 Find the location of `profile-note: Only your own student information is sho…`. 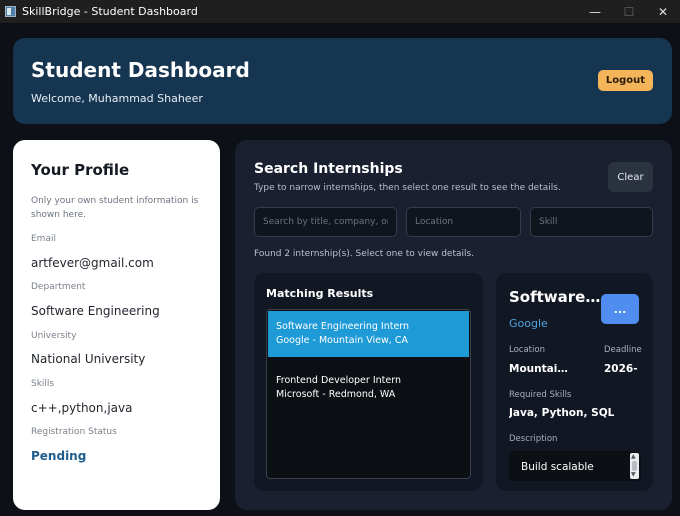

profile-note: Only your own student information is sho… is located at coordinates (115, 208).